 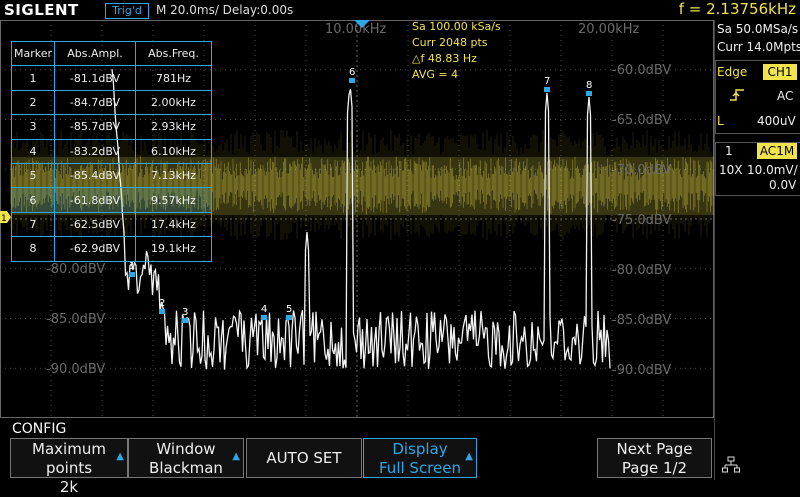 I want to click on marker-id: 4, so click(x=33, y=151).